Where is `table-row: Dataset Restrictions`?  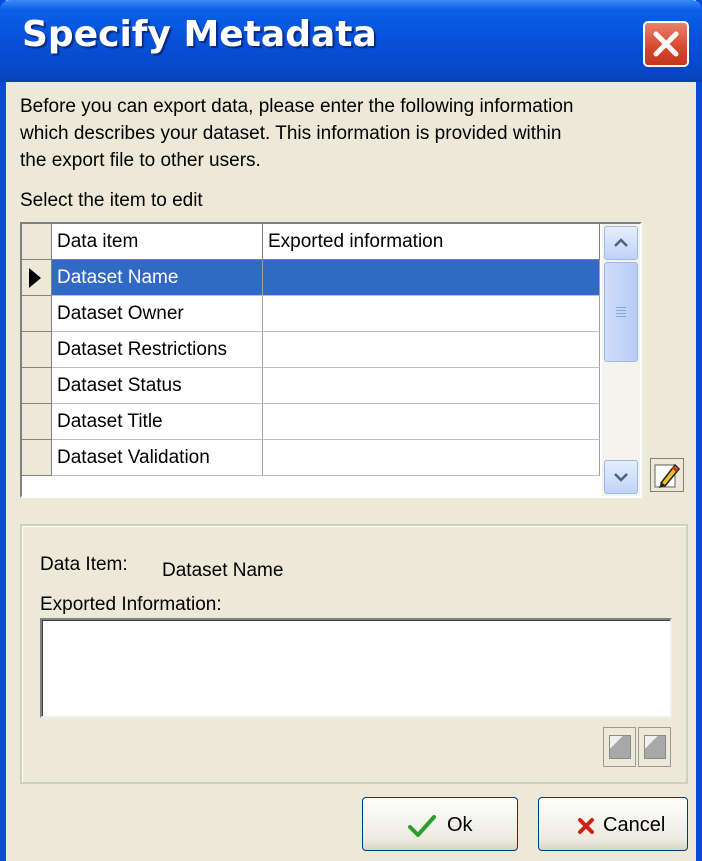 table-row: Dataset Restrictions is located at coordinates (311, 350).